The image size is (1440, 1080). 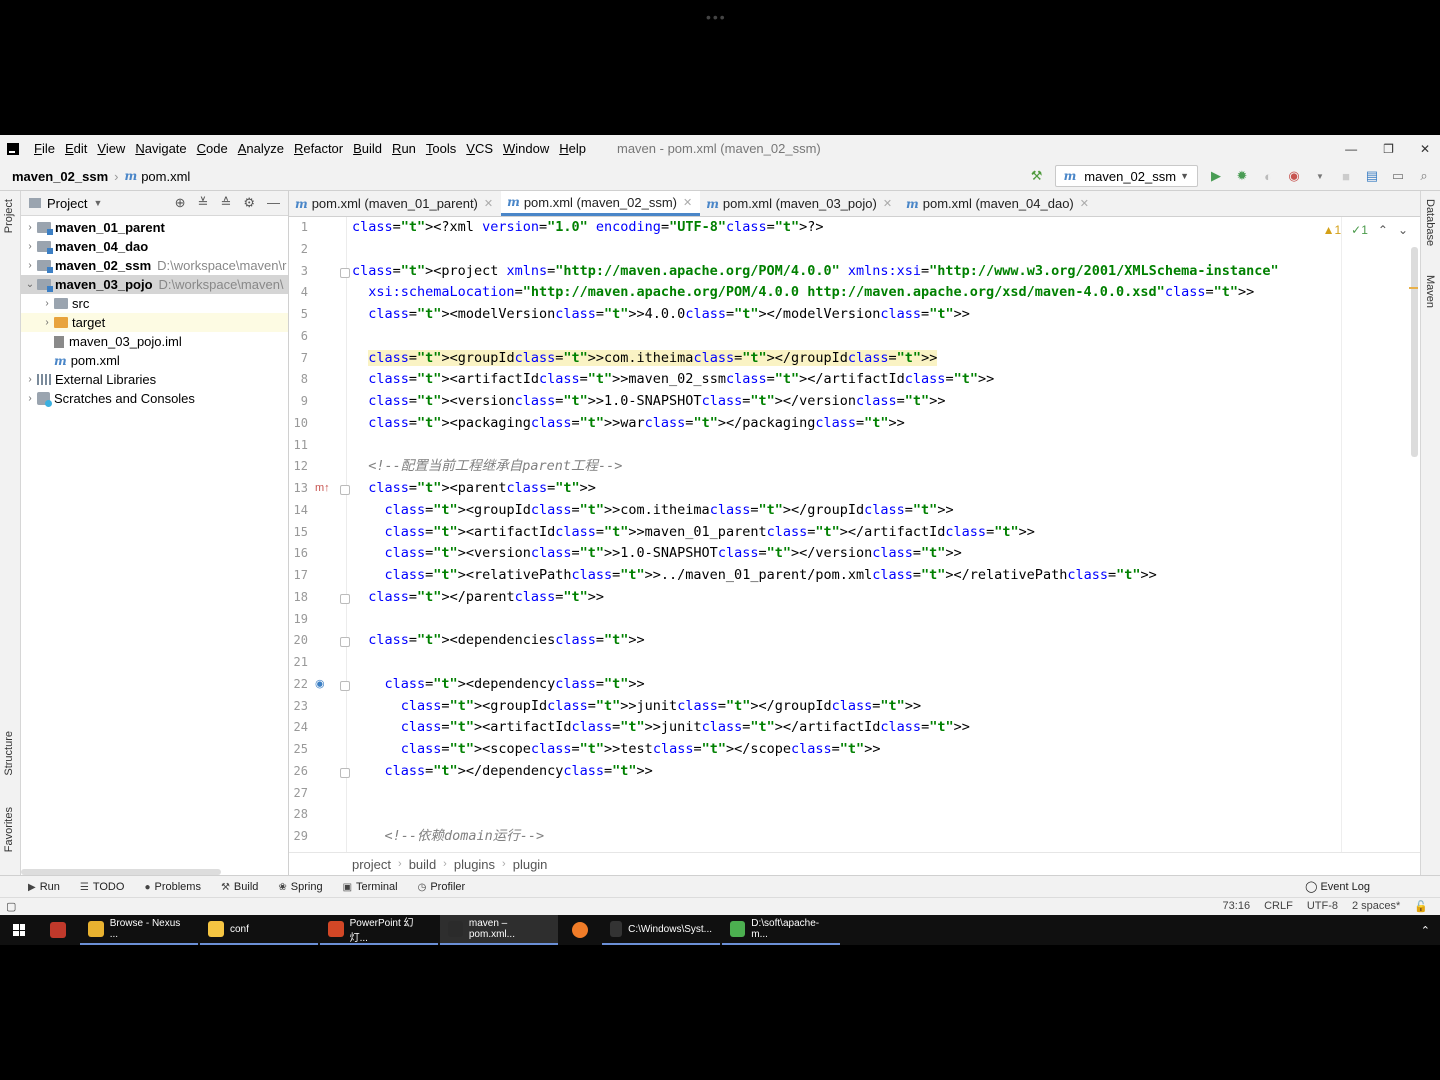 What do you see at coordinates (318, 148) in the screenshot?
I see `menu-refactor: Refactor` at bounding box center [318, 148].